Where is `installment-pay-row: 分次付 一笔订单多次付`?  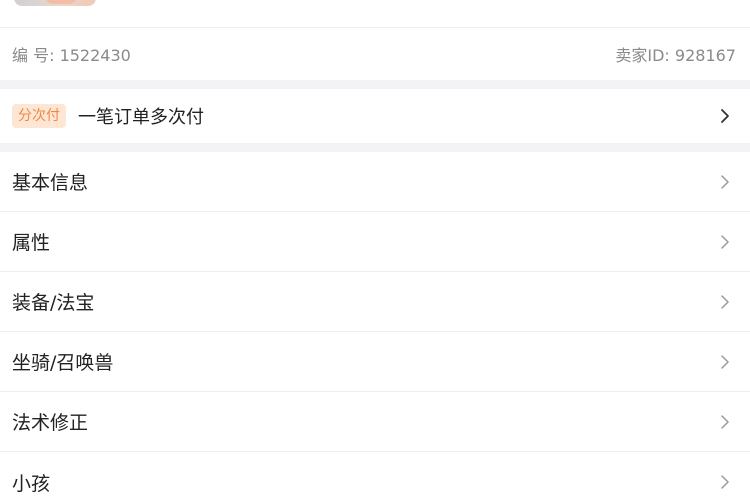 installment-pay-row: 分次付 一笔订单多次付 is located at coordinates (375, 116).